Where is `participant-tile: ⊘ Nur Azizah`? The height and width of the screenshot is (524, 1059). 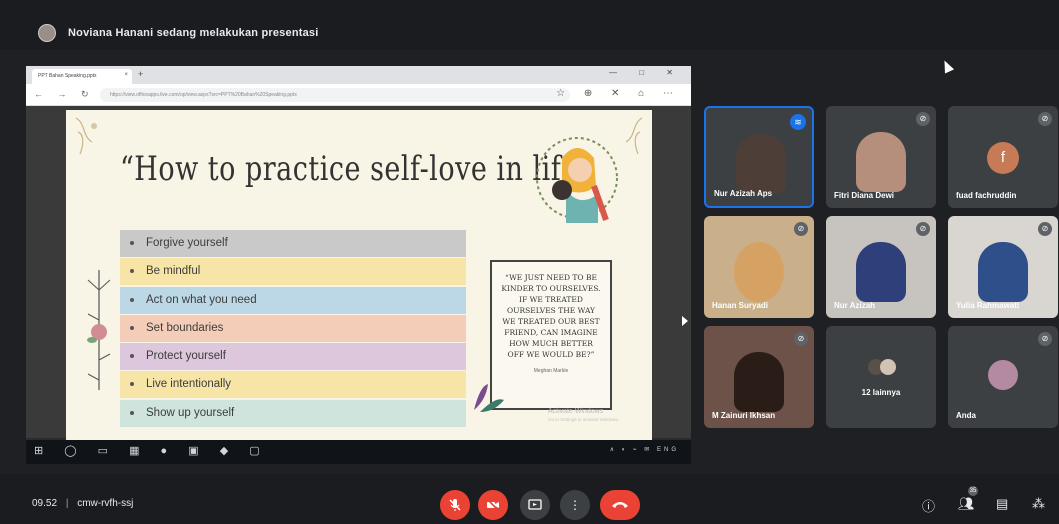
participant-tile: ⊘ Nur Azizah is located at coordinates (881, 267).